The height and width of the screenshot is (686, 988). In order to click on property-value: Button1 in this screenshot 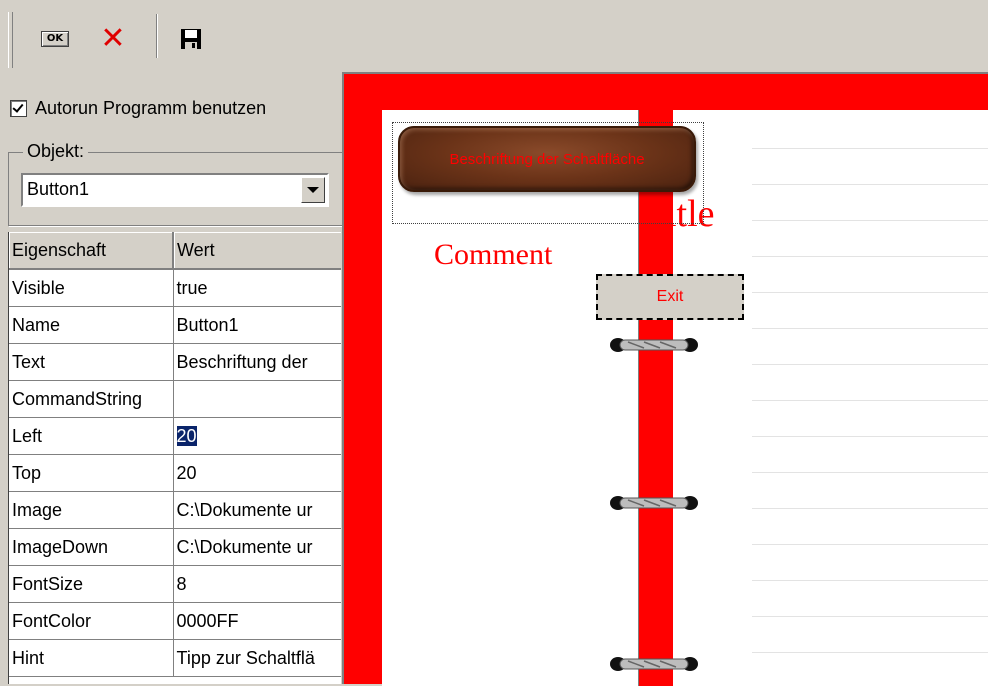, I will do `click(257, 325)`.